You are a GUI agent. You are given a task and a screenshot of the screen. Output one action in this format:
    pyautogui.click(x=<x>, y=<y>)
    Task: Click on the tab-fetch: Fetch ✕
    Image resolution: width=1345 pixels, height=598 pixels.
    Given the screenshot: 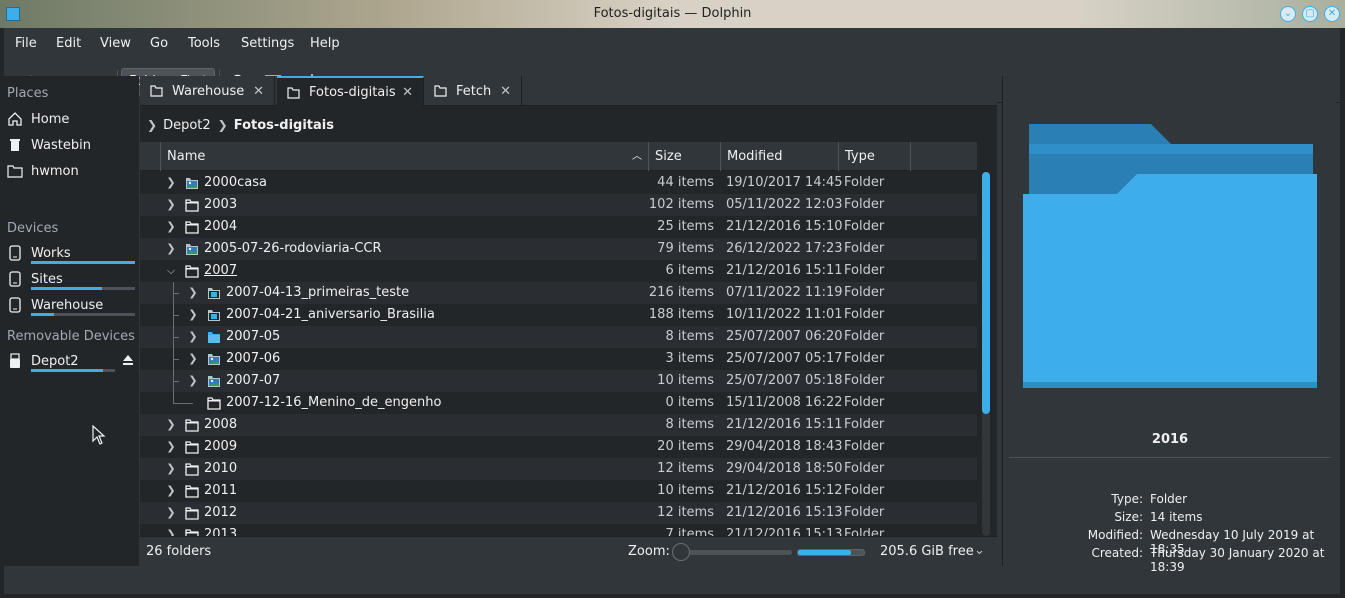 What is the action you would take?
    pyautogui.click(x=473, y=91)
    